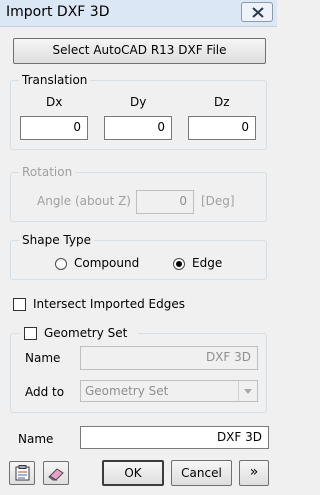  Describe the element at coordinates (165, 202) in the screenshot. I see `angle-input: 0` at that location.